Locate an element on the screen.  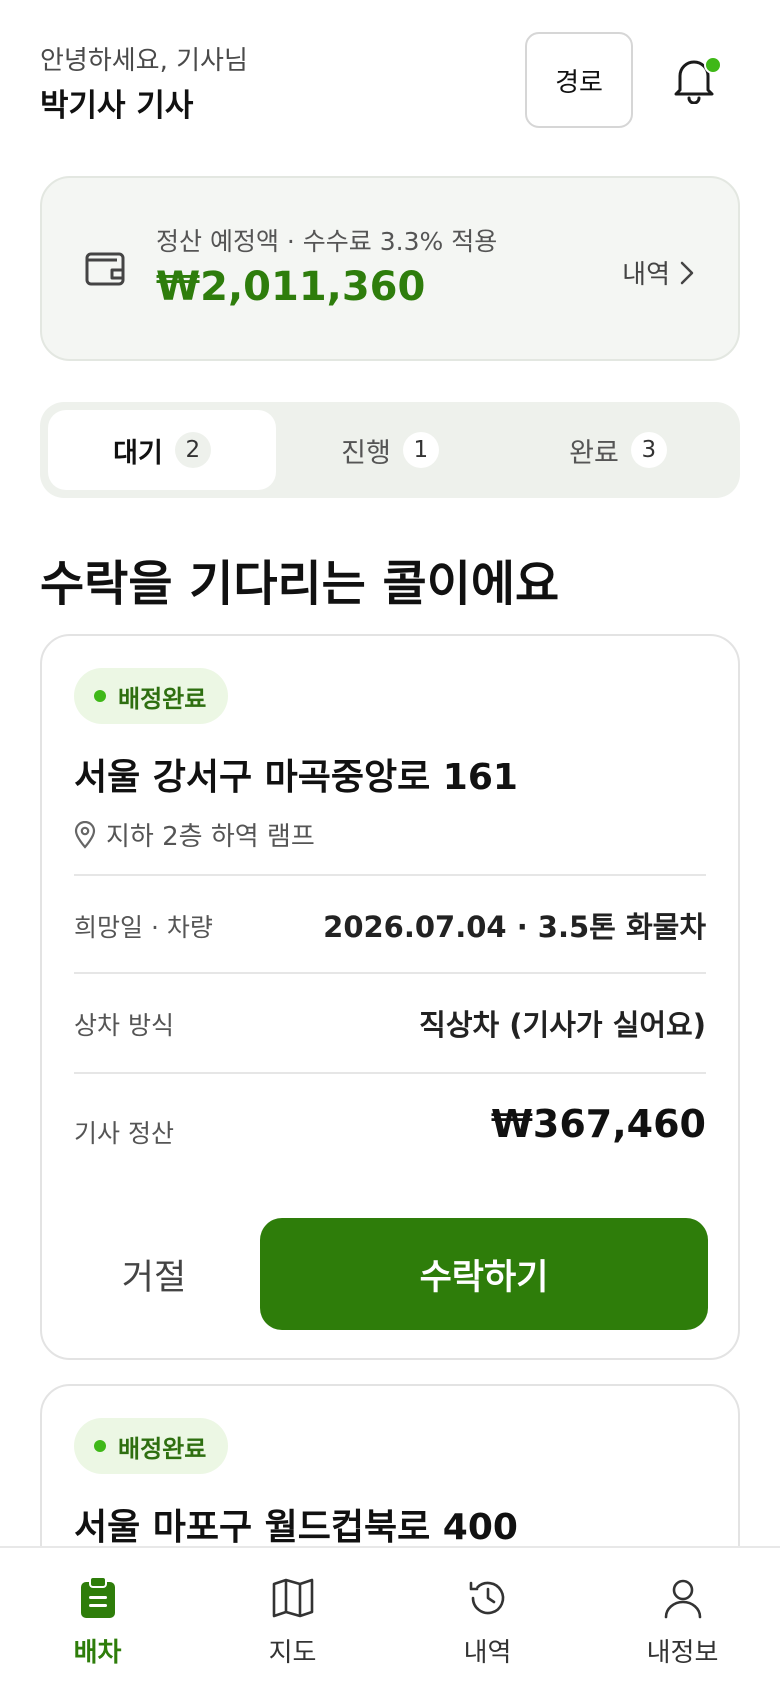
tab-count-badge: 2 is located at coordinates (192, 450).